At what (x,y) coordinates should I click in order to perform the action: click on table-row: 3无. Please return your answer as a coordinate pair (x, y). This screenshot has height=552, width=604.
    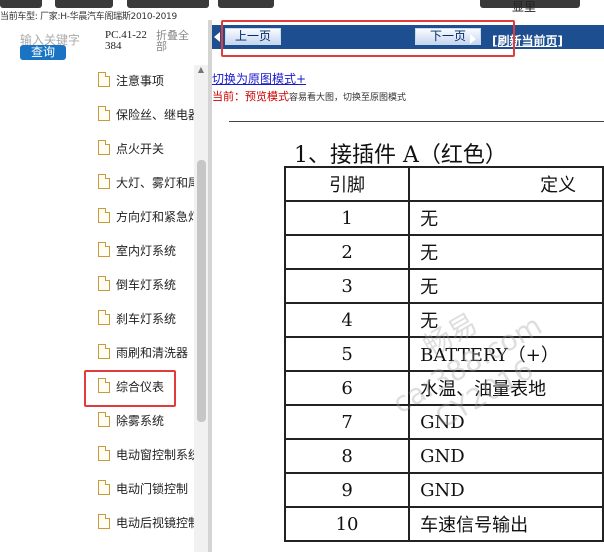
    Looking at the image, I should click on (443, 286).